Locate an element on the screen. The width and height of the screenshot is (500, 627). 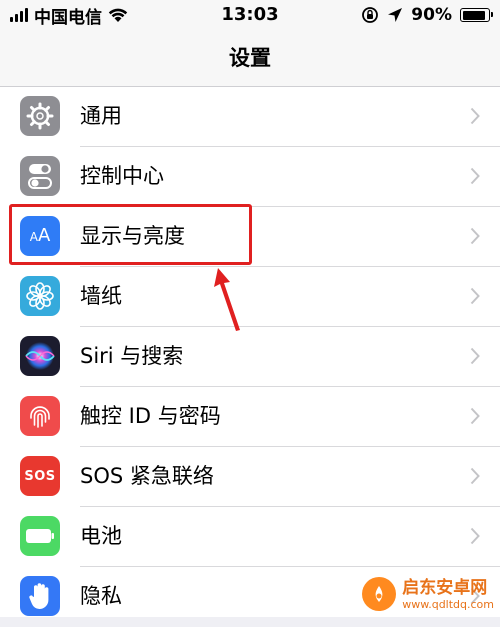
status-right: 90% is located at coordinates (427, 15).